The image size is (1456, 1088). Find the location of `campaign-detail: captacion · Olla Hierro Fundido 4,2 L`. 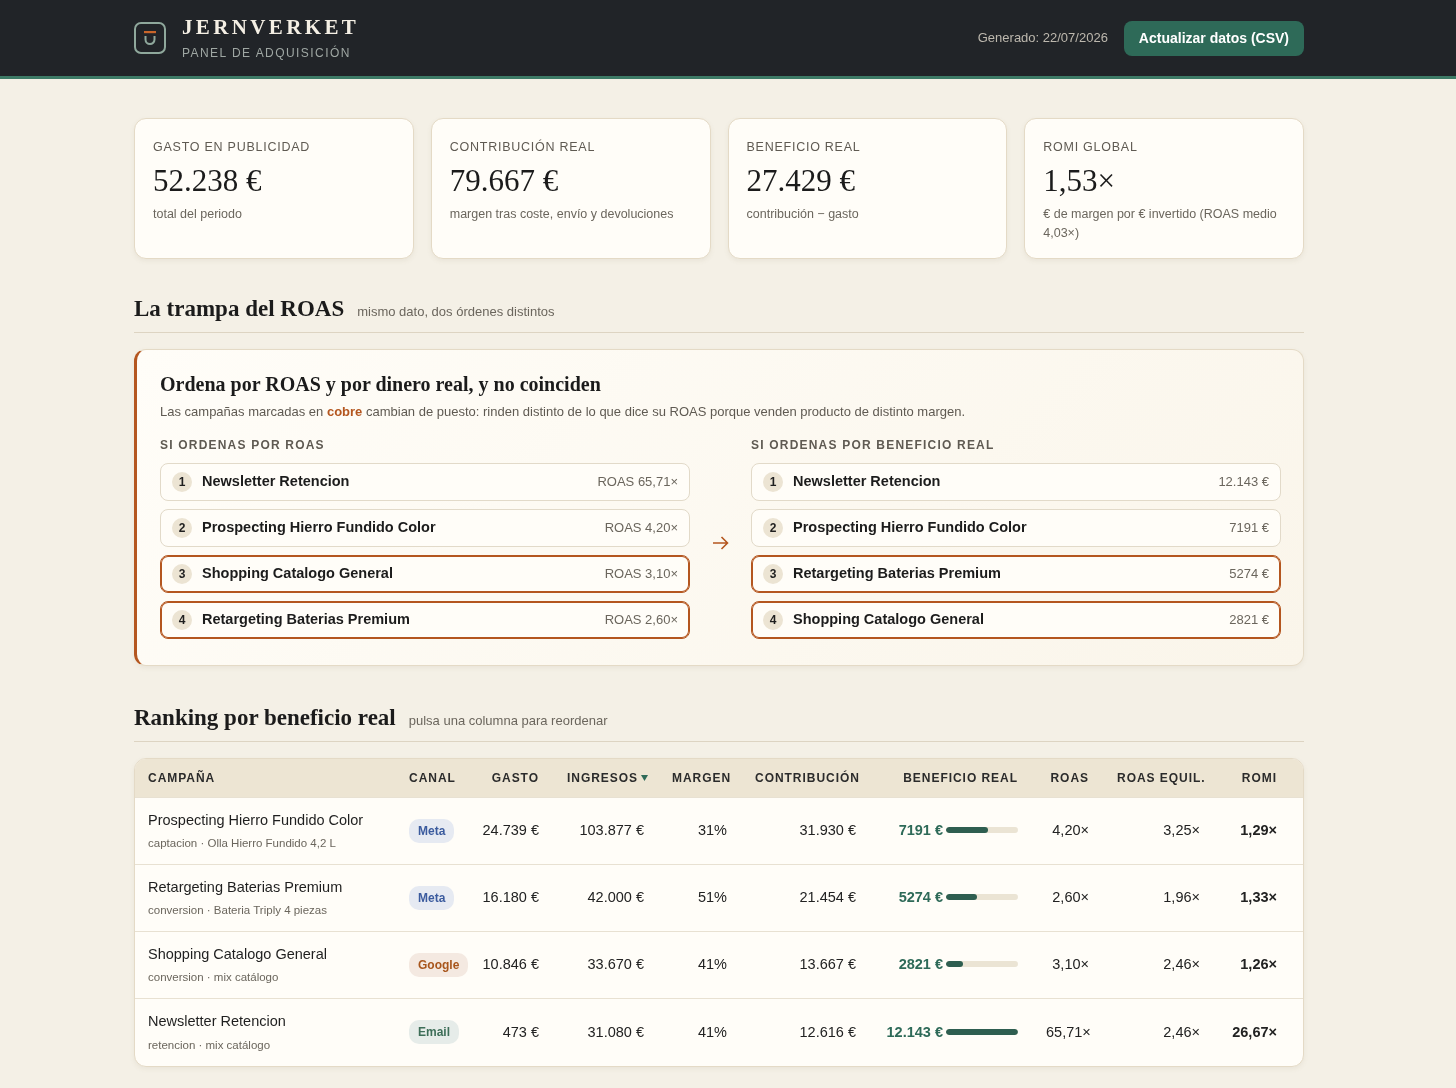

campaign-detail: captacion · Olla Hierro Fundido 4,2 L is located at coordinates (242, 844).